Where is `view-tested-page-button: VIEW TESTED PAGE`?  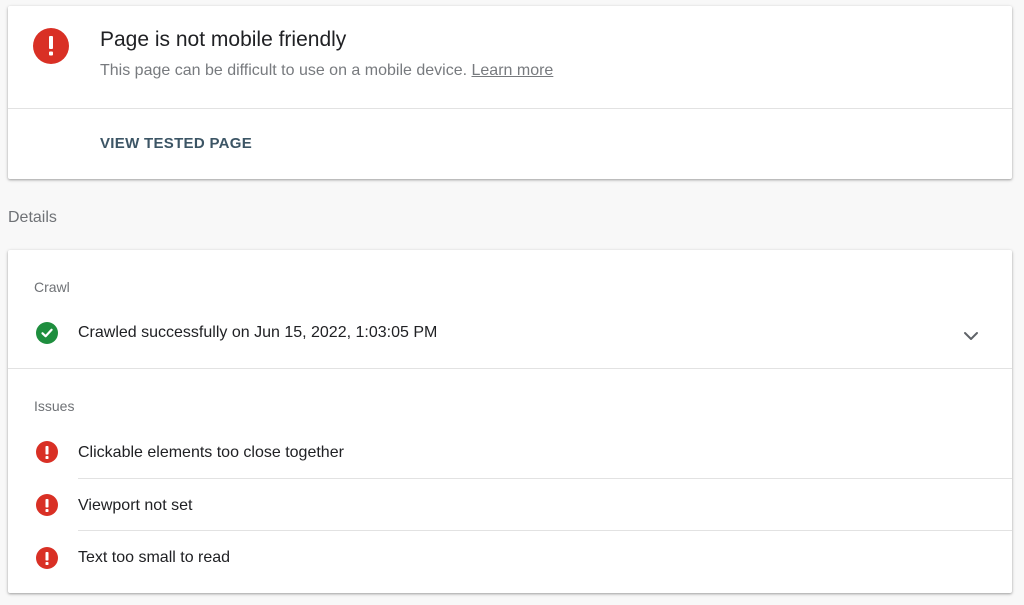 view-tested-page-button: VIEW TESTED PAGE is located at coordinates (176, 143).